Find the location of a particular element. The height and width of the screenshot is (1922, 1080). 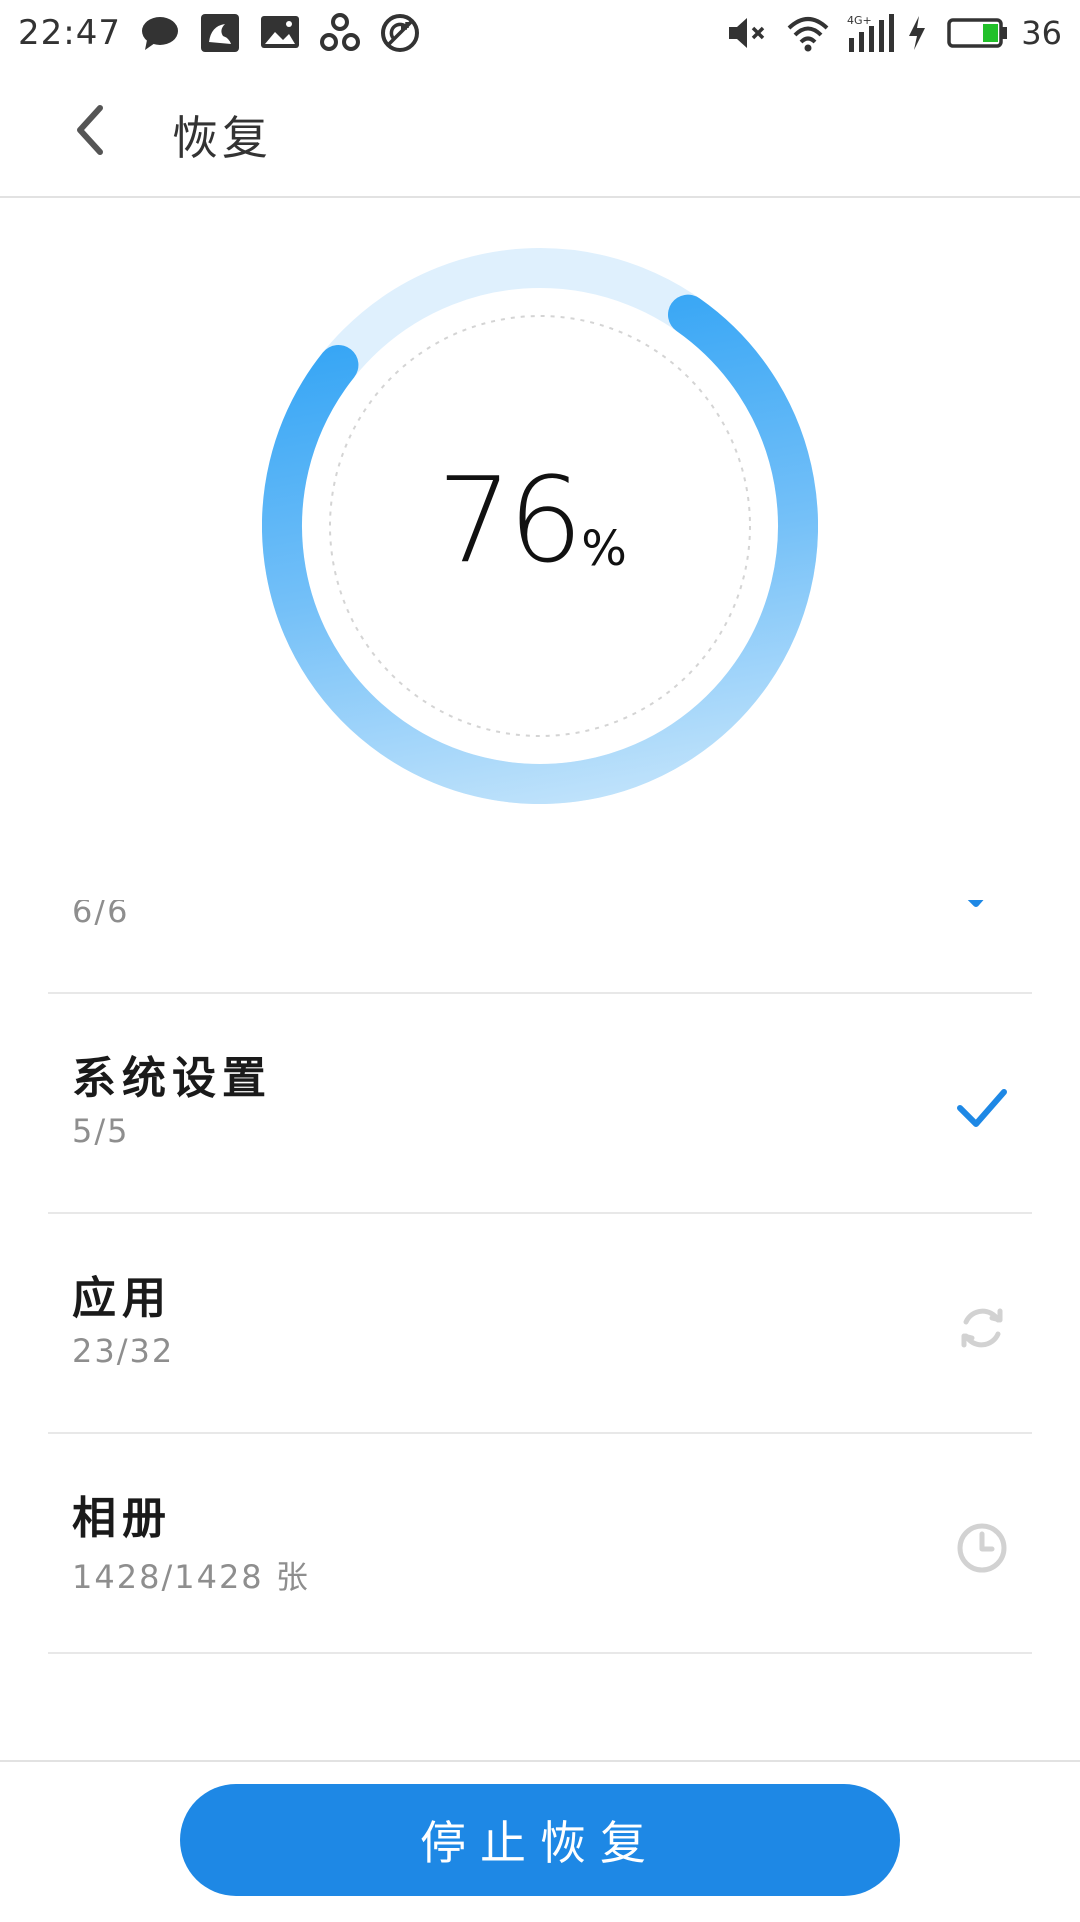

charging-icon is located at coordinates (917, 33).